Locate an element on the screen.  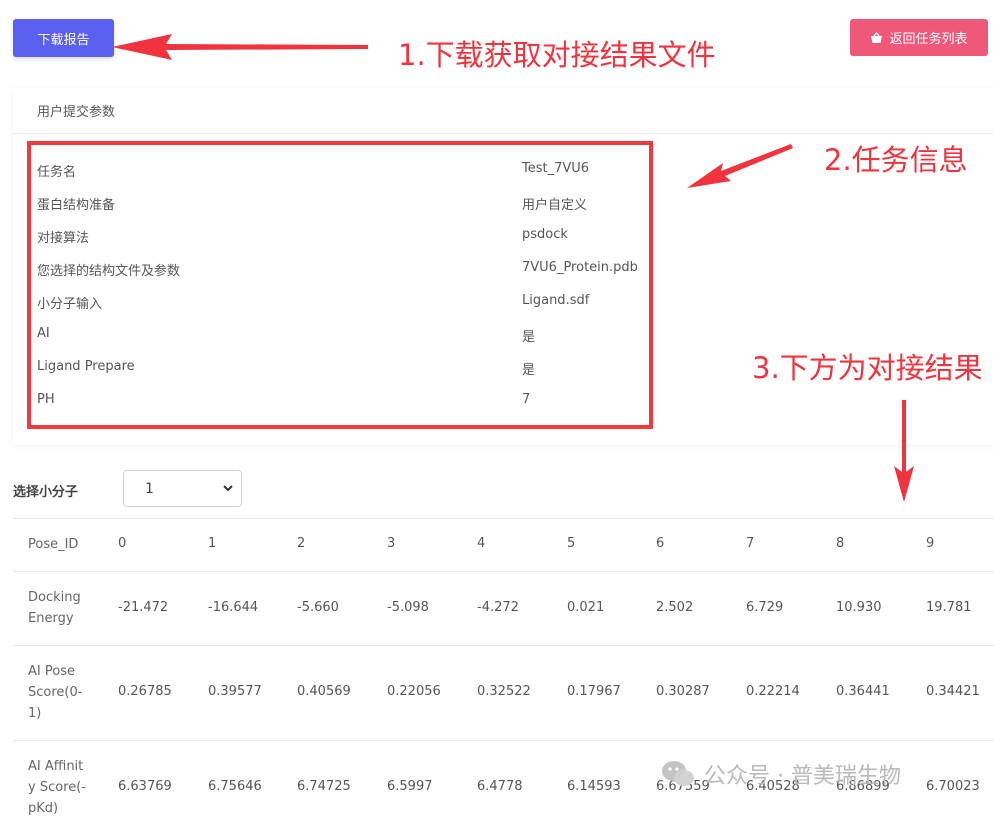
table-cell: 6.63769 is located at coordinates (145, 786).